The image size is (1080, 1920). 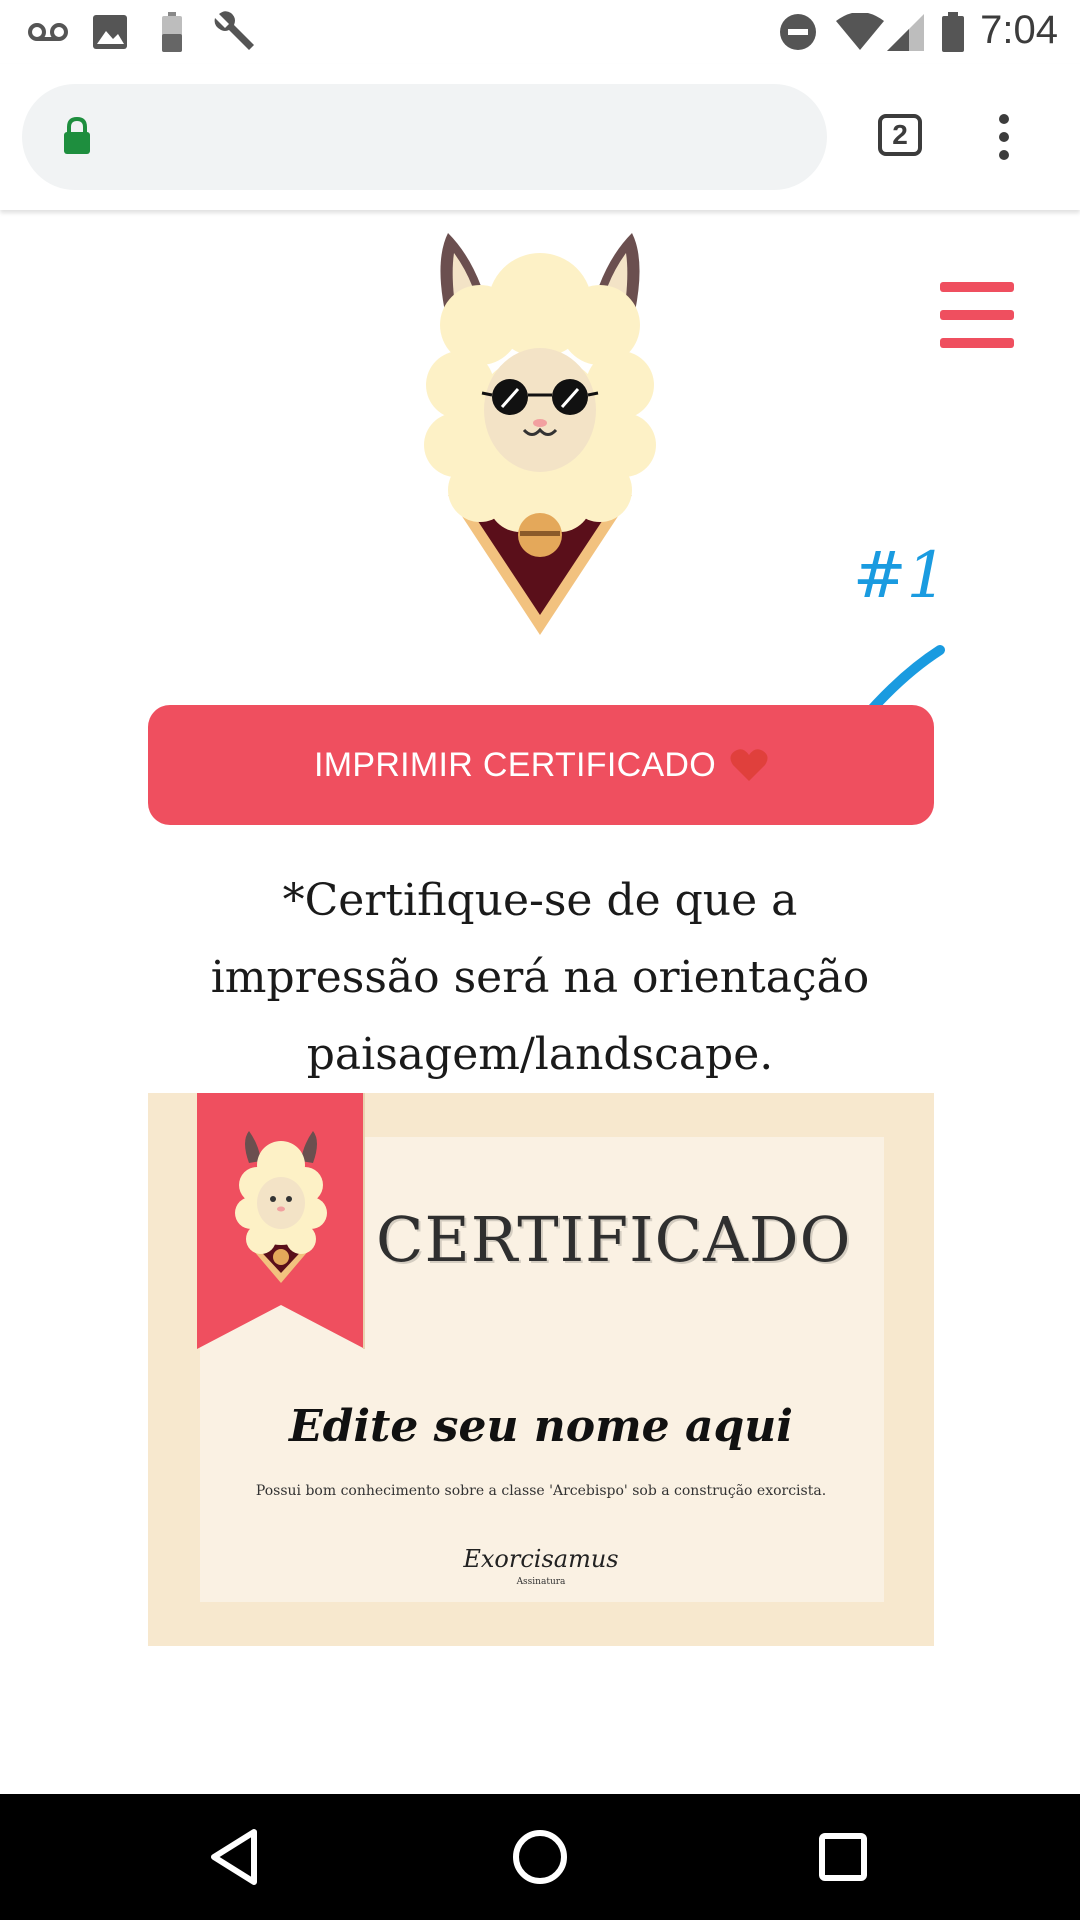 I want to click on navigation-bar, so click(x=540, y=1857).